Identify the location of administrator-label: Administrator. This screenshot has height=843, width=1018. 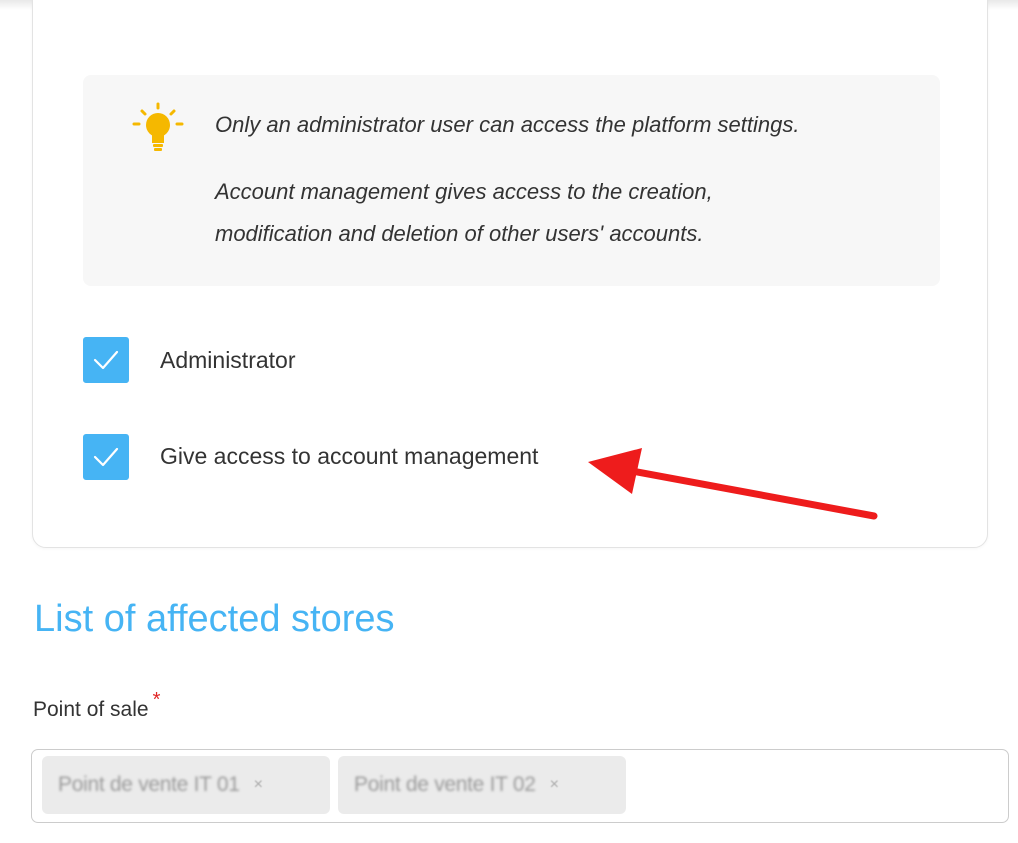
(227, 360).